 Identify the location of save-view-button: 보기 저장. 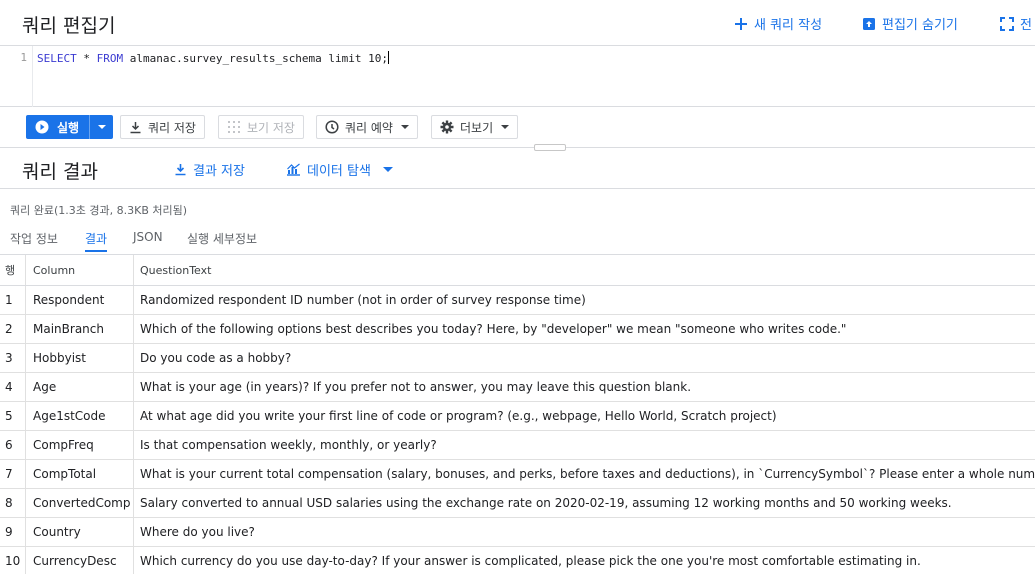
(261, 127).